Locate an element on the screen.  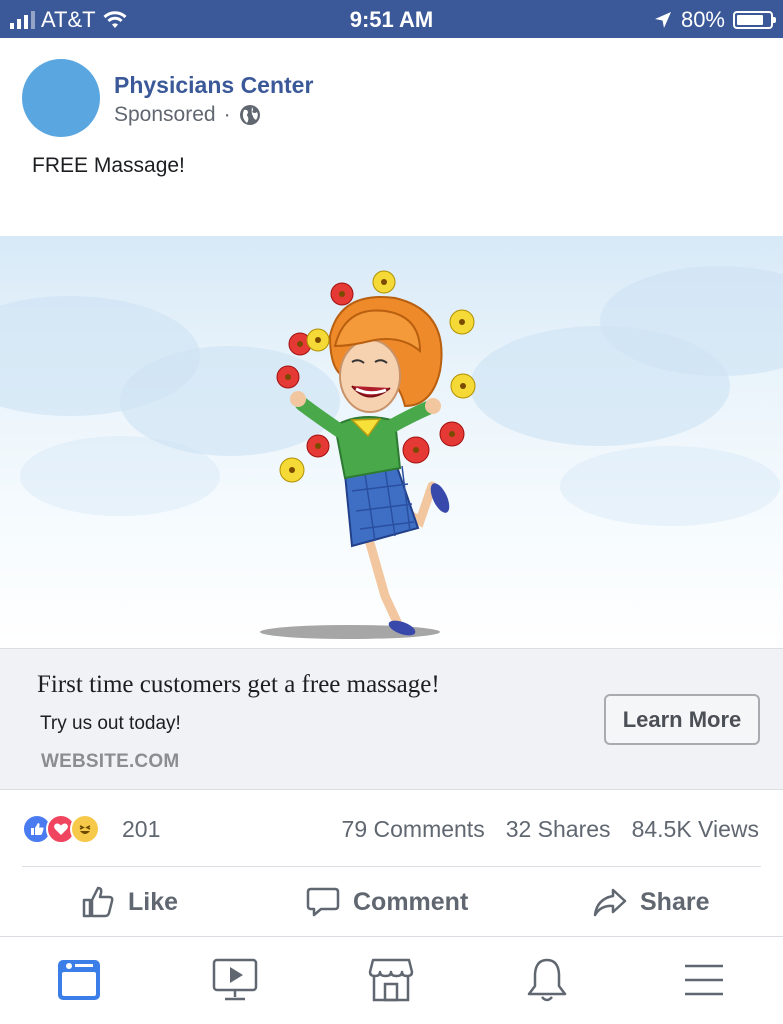
views-count: 84.5K Views is located at coordinates (695, 829).